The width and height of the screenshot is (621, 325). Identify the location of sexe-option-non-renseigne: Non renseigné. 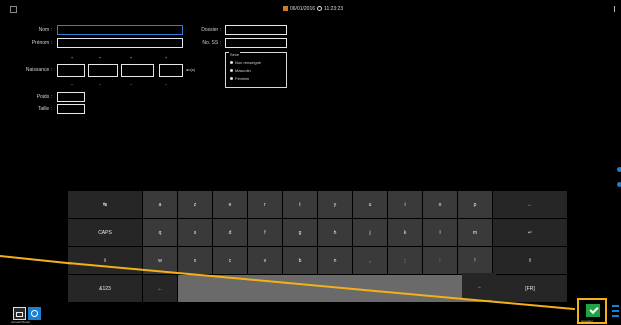
(245, 62).